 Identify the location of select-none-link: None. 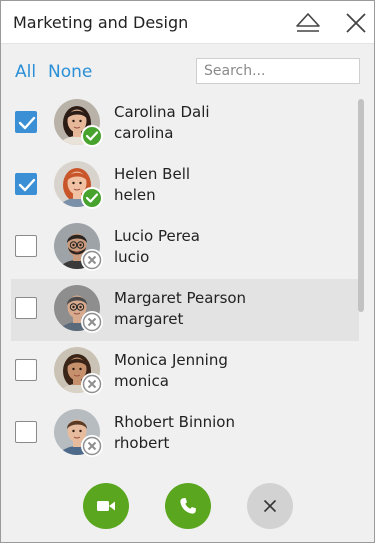
(70, 72).